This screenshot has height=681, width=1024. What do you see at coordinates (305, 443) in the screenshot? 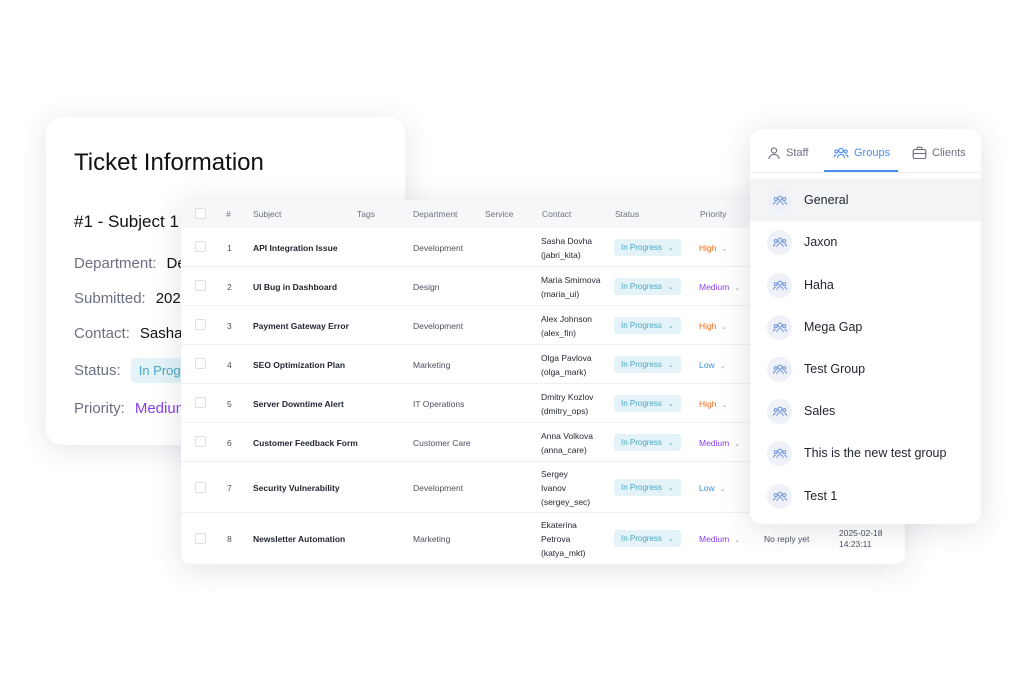
I see `row-subject: Customer Feedback Form` at bounding box center [305, 443].